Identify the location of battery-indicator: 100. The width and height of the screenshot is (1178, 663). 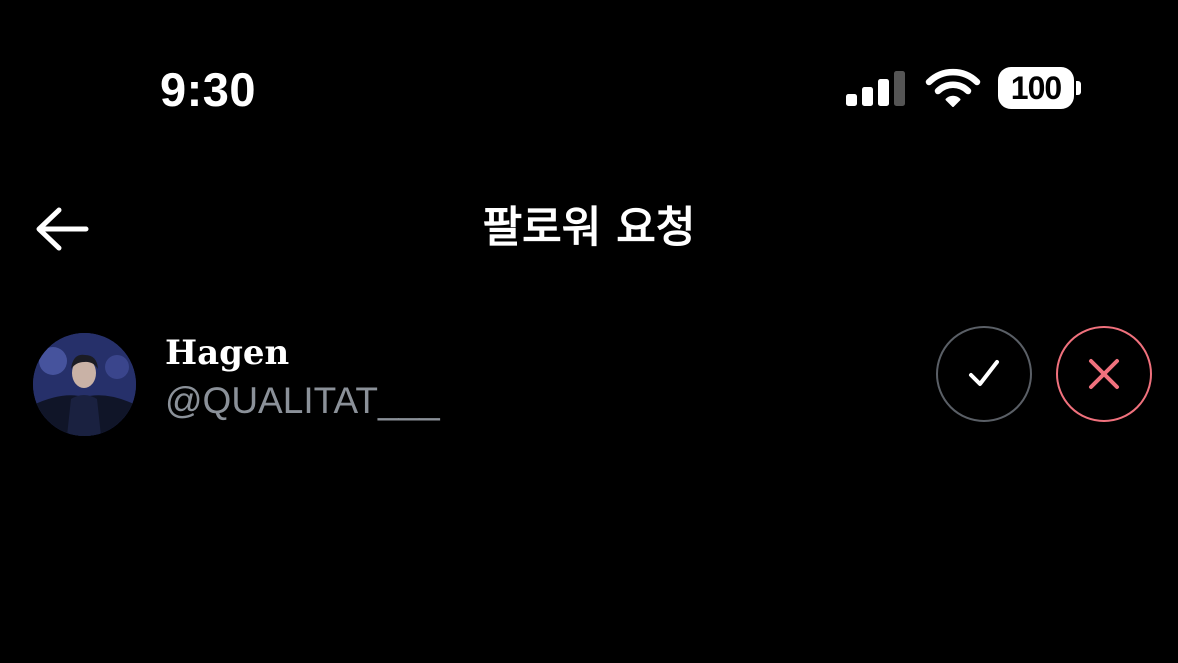
(1040, 88).